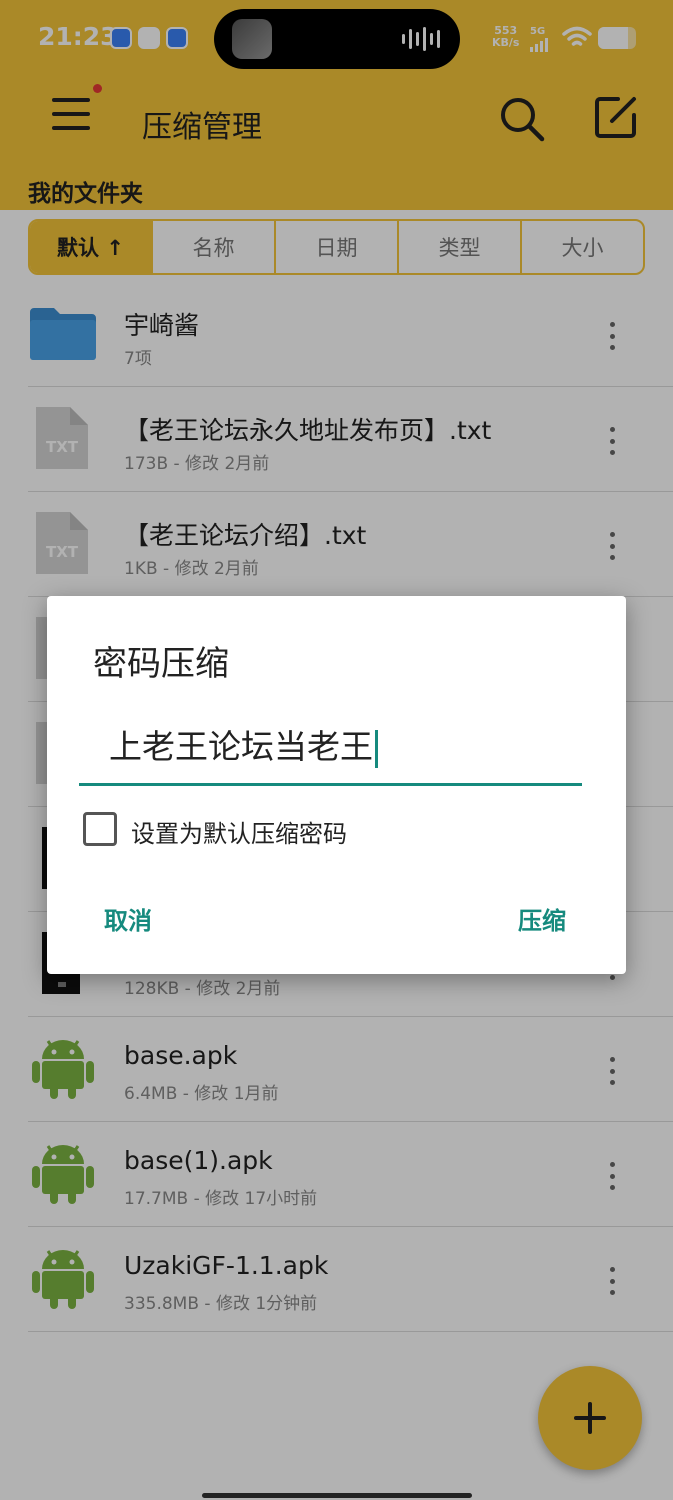 The height and width of the screenshot is (1500, 673). Describe the element at coordinates (161, 664) in the screenshot. I see `dialog-title: 密码压缩` at that location.